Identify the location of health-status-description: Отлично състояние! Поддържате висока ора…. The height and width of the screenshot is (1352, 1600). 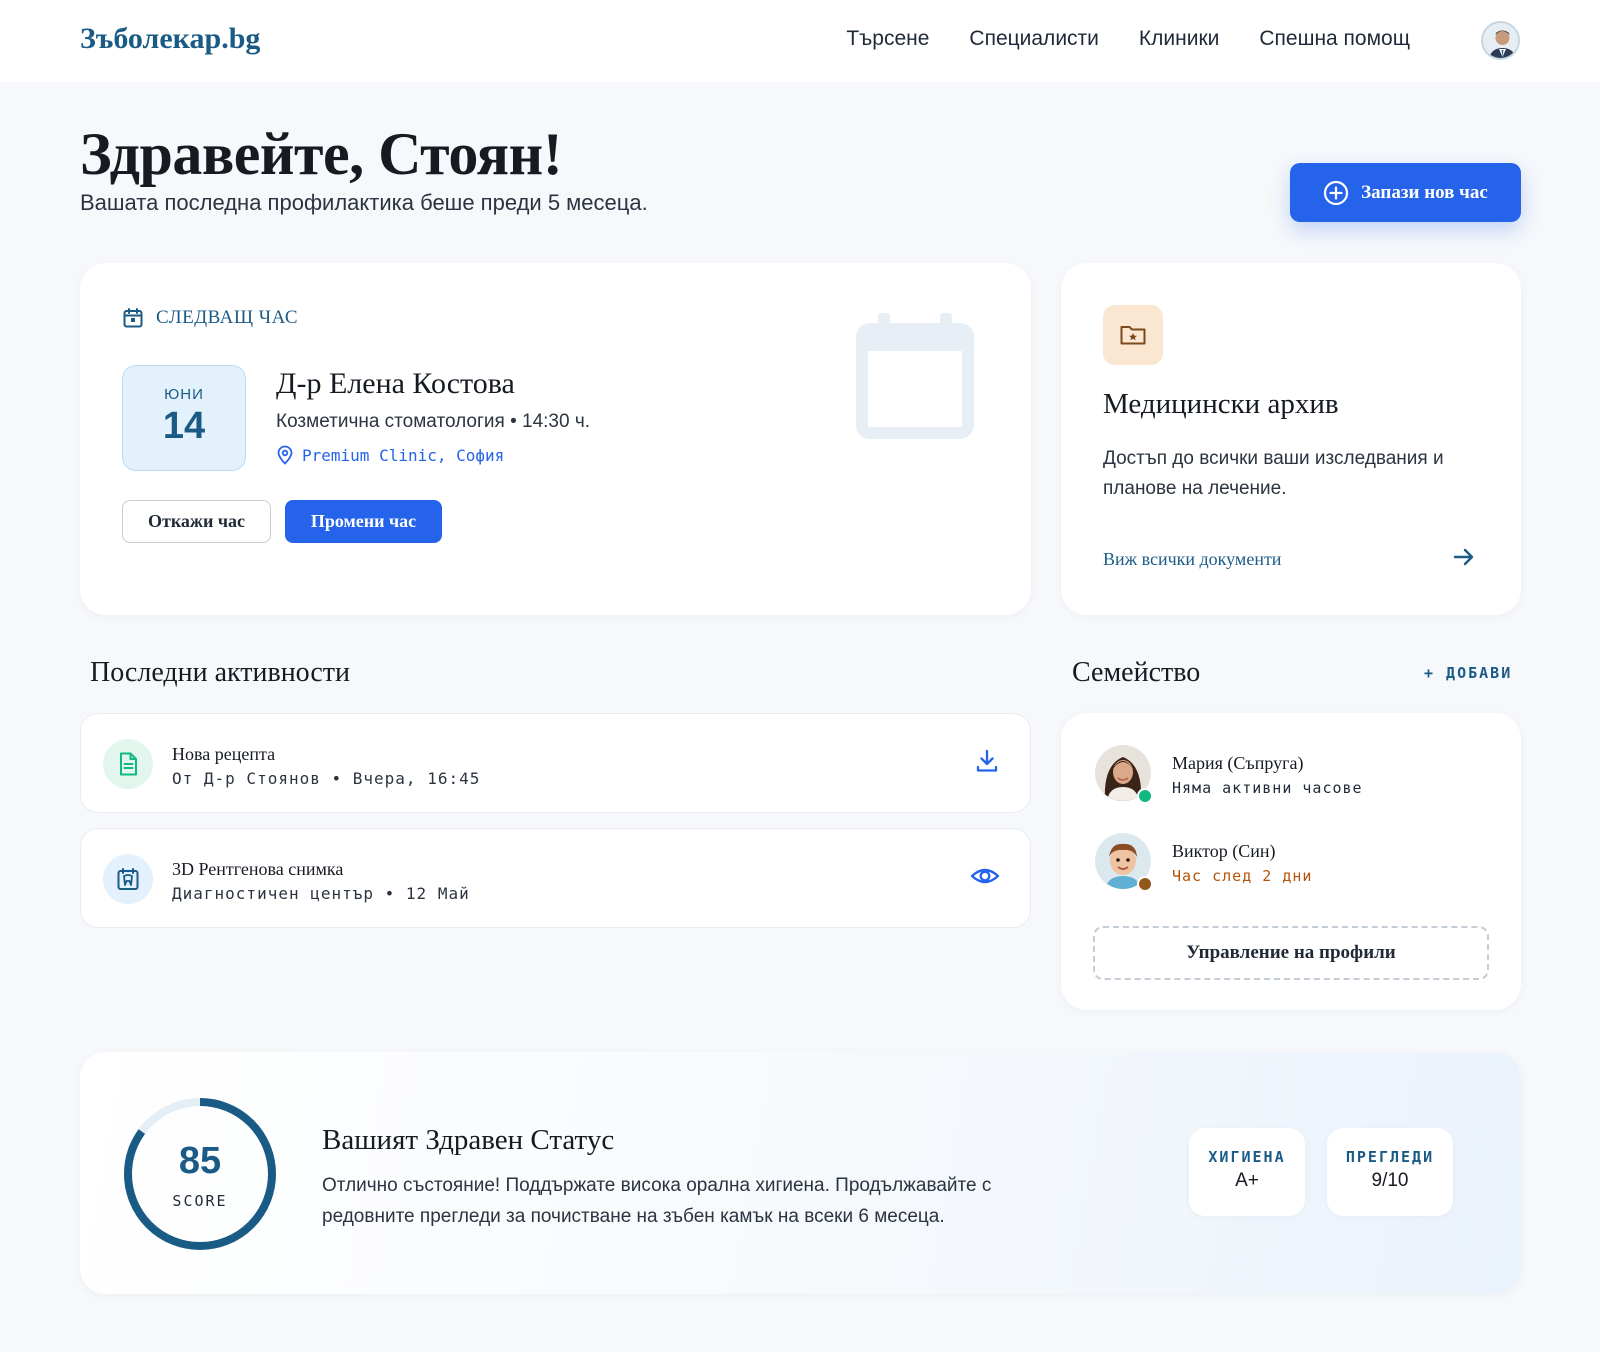
(657, 1201).